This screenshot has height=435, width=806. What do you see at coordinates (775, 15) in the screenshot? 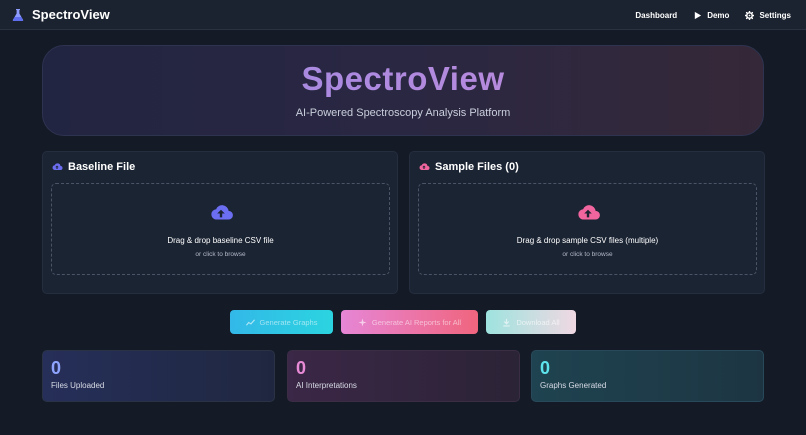
I see `nav-settings-label: Settings` at bounding box center [775, 15].